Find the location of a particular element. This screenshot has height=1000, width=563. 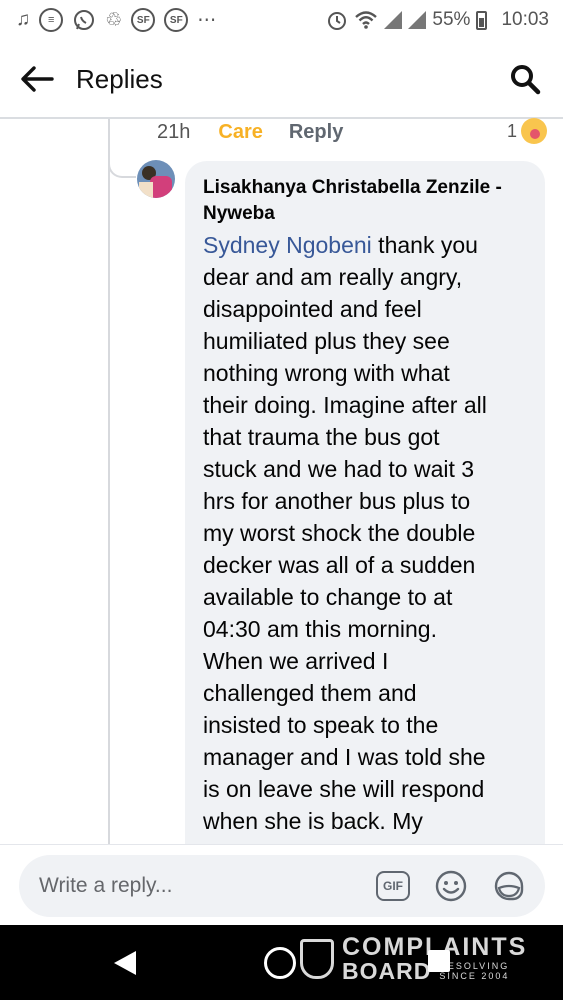

reply-author: Lisakhanya Christabella Zenzile - Nyweba is located at coordinates (365, 201).